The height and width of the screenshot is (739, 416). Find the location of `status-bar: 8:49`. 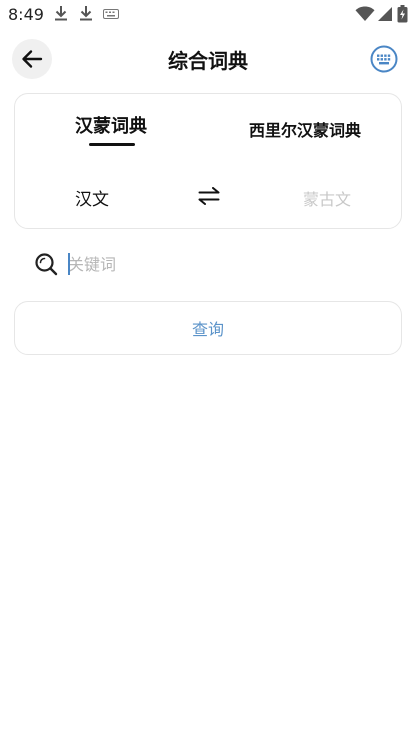

status-bar: 8:49 is located at coordinates (208, 14).